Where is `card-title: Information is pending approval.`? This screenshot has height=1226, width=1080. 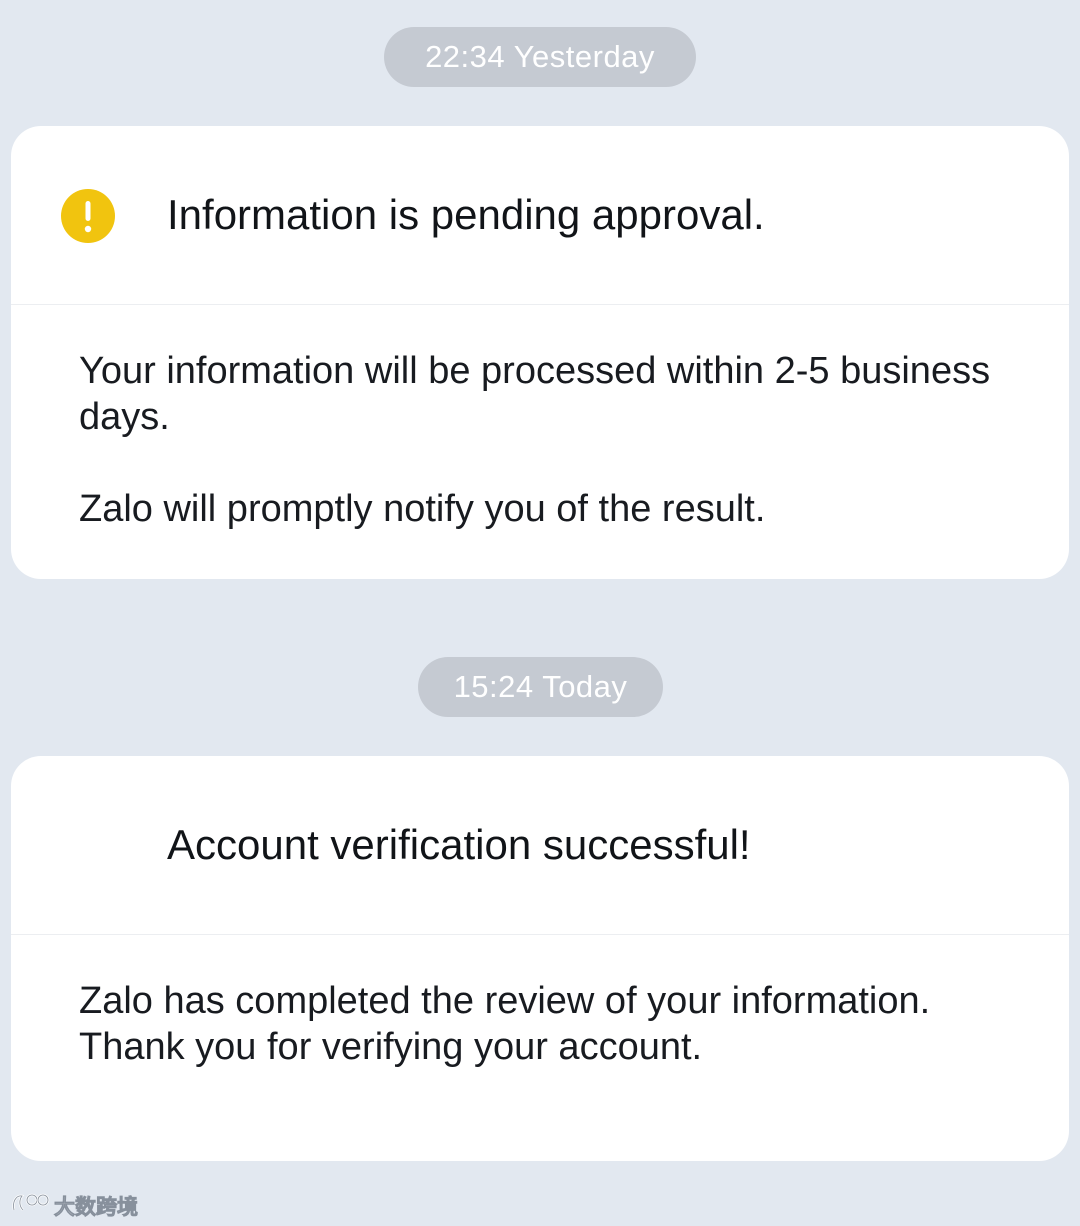 card-title: Information is pending approval. is located at coordinates (466, 214).